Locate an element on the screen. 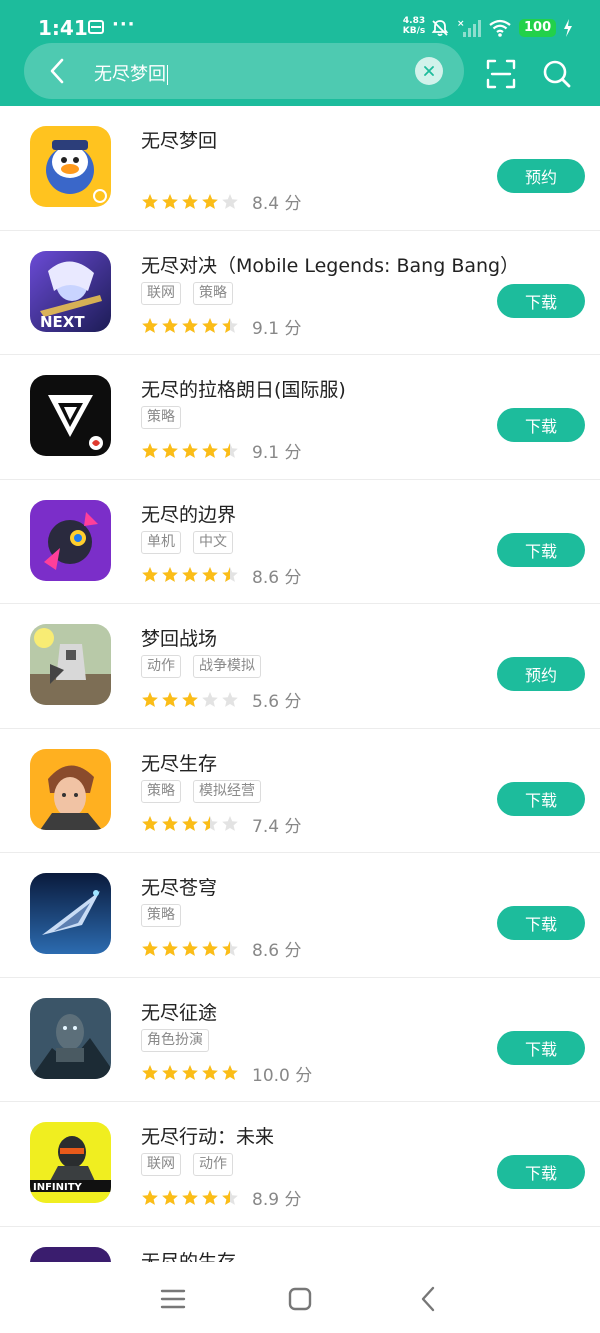 Image resolution: width=600 pixels, height=1333 pixels. app-icon-wujin-bianjie is located at coordinates (70, 540).